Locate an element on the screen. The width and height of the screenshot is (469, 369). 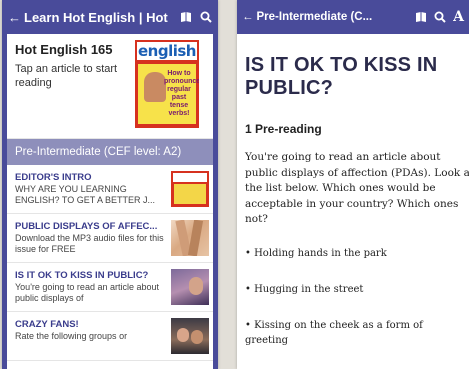
article-description: Rate the following groups or is located at coordinates (71, 336).